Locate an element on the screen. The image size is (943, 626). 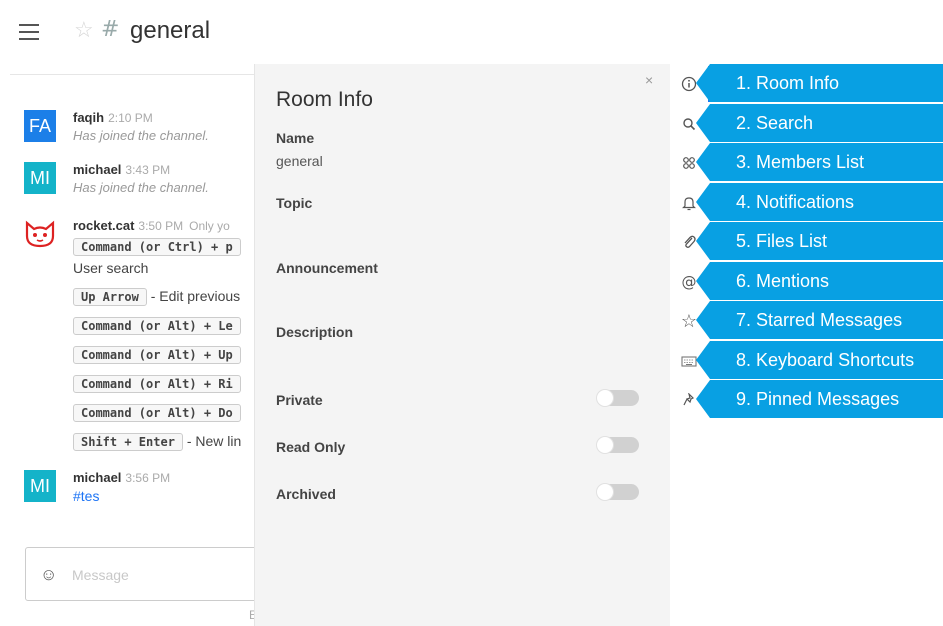
private-label: Private is located at coordinates (299, 400).